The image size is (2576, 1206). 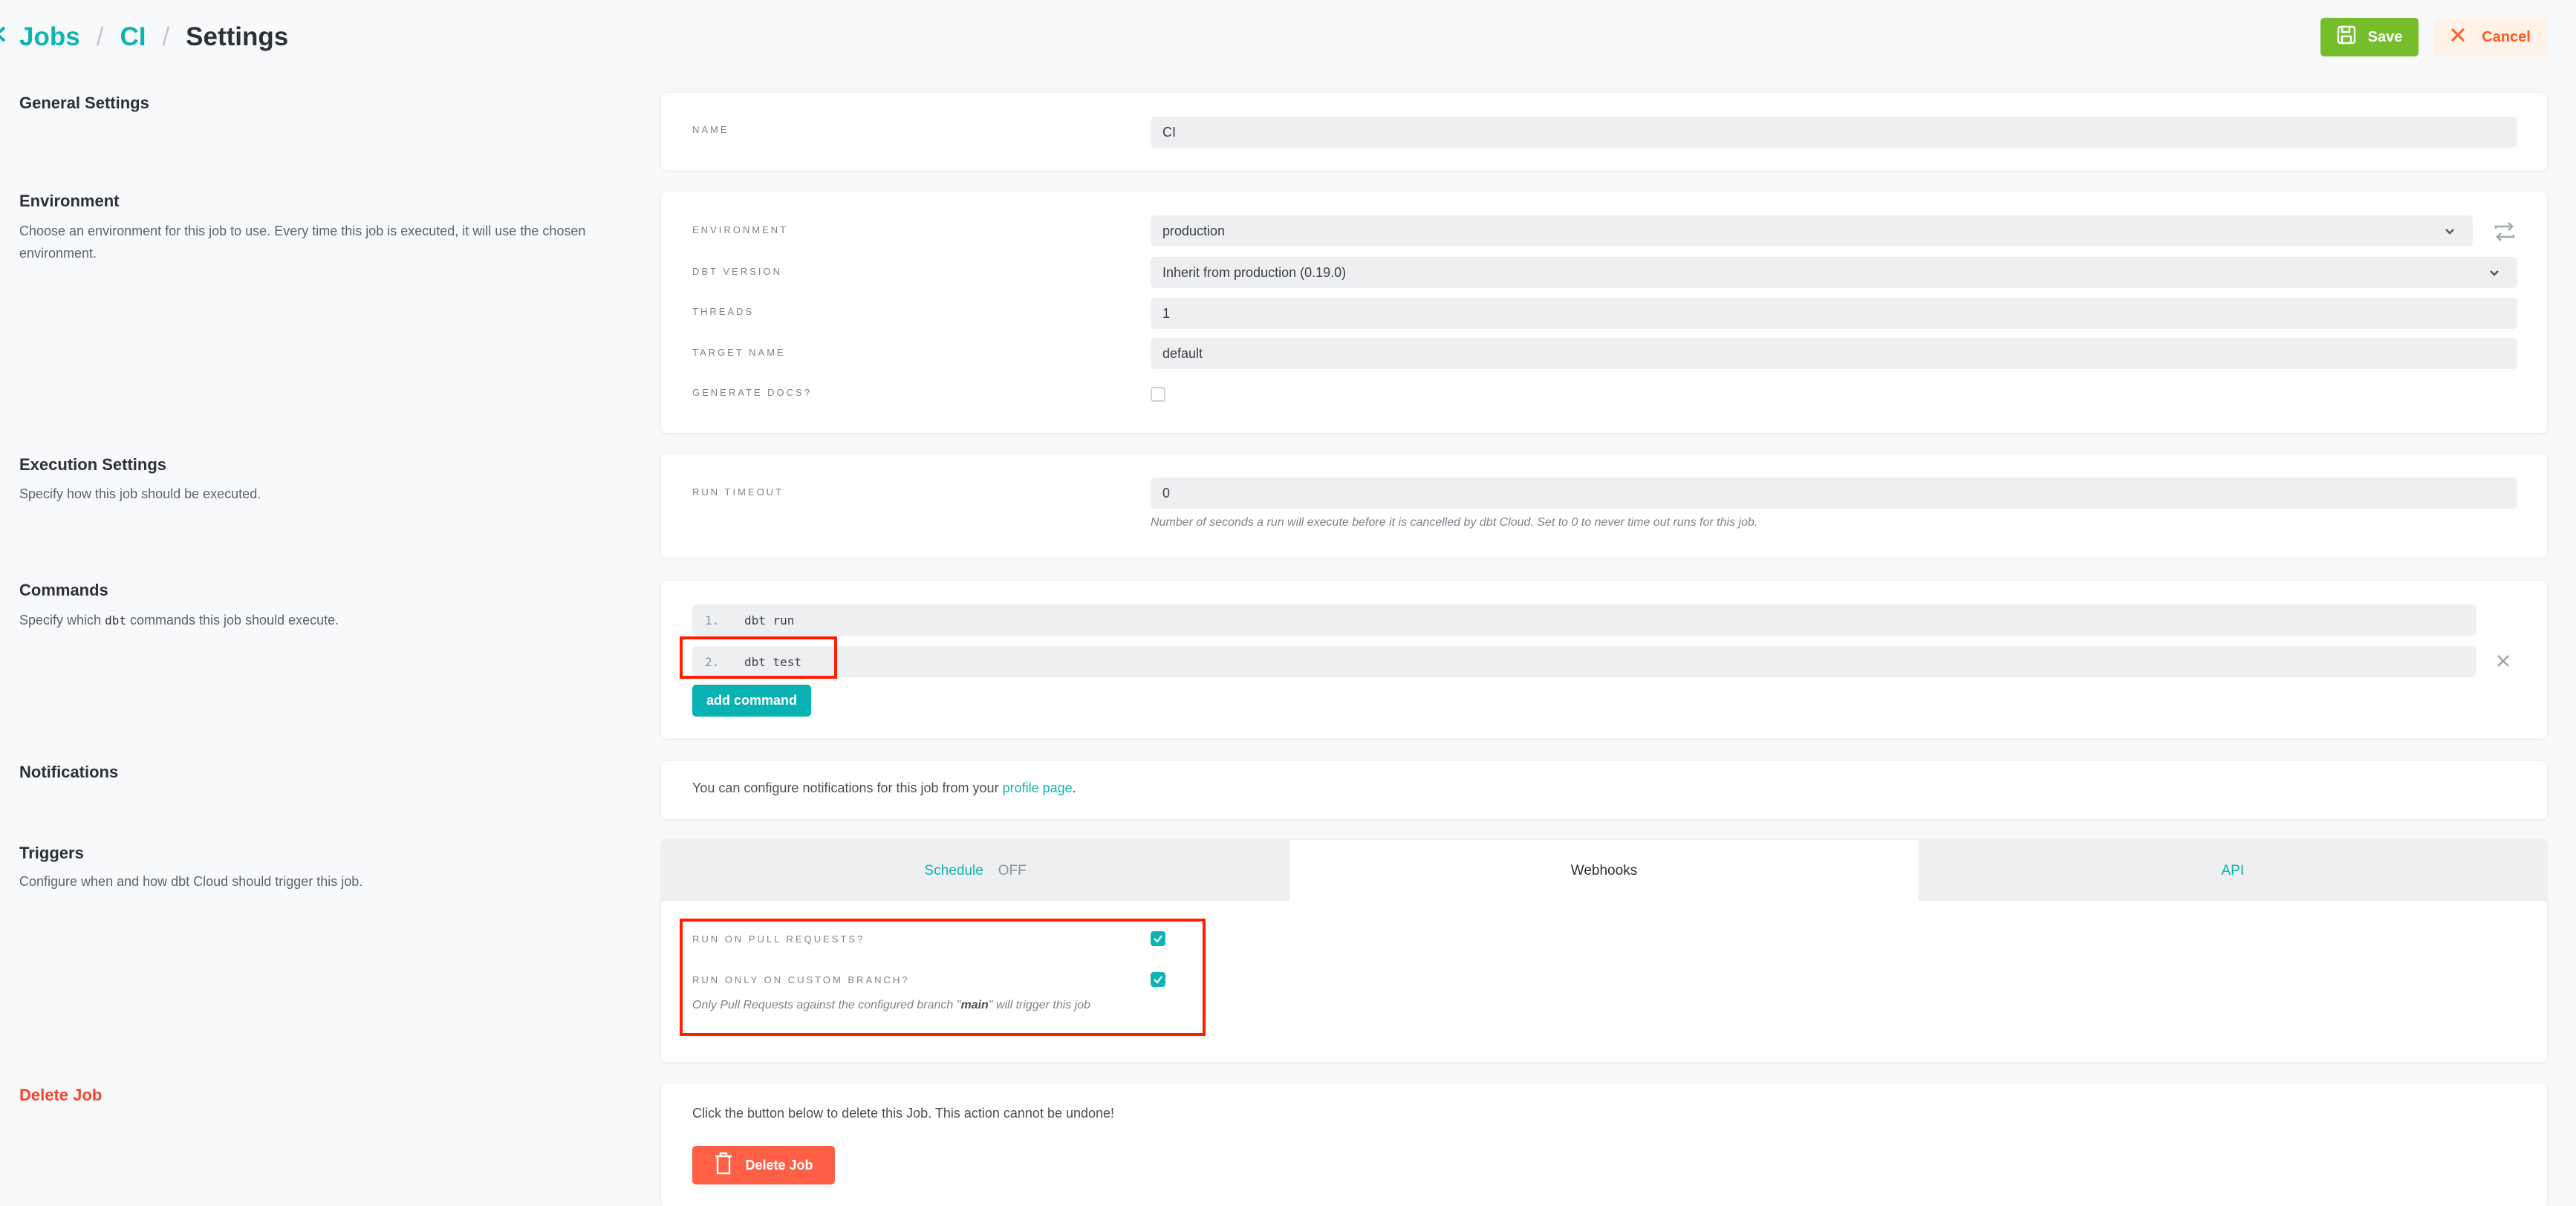 I want to click on tab-api-label: API, so click(x=2233, y=870).